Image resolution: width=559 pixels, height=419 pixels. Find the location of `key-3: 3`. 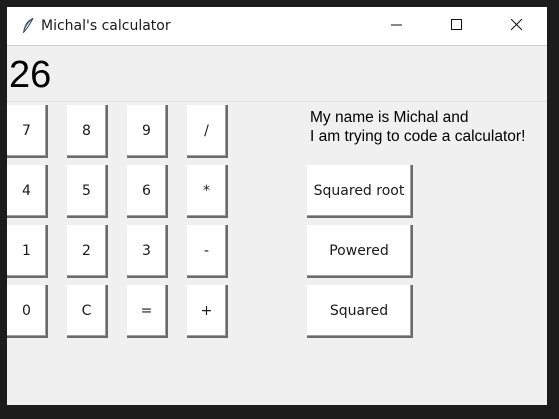

key-3: 3 is located at coordinates (147, 251).